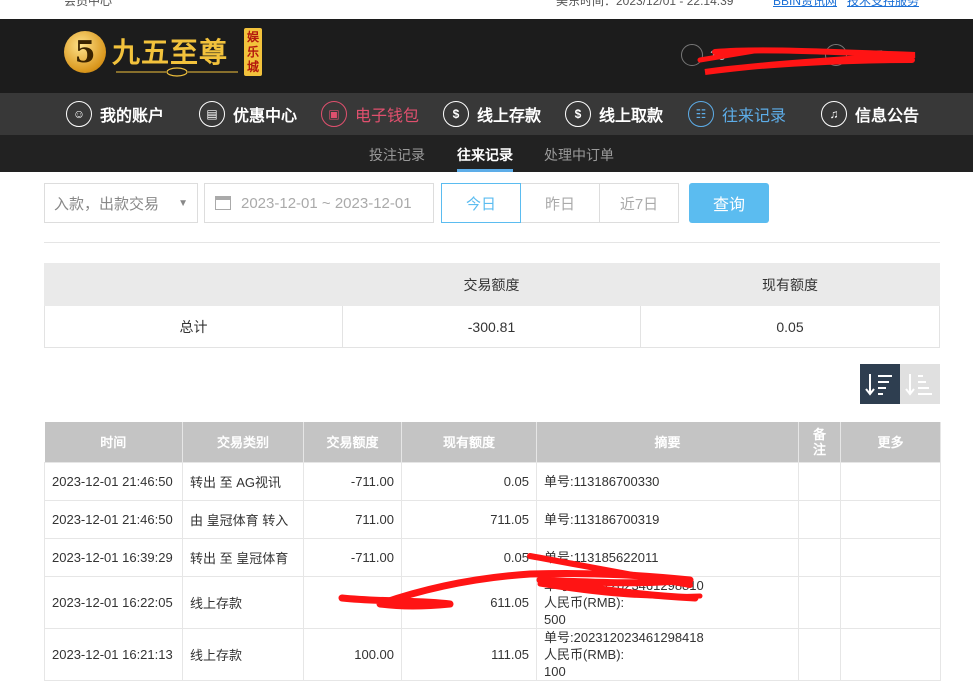  I want to click on support-link: 技术支持服务, so click(883, 4).